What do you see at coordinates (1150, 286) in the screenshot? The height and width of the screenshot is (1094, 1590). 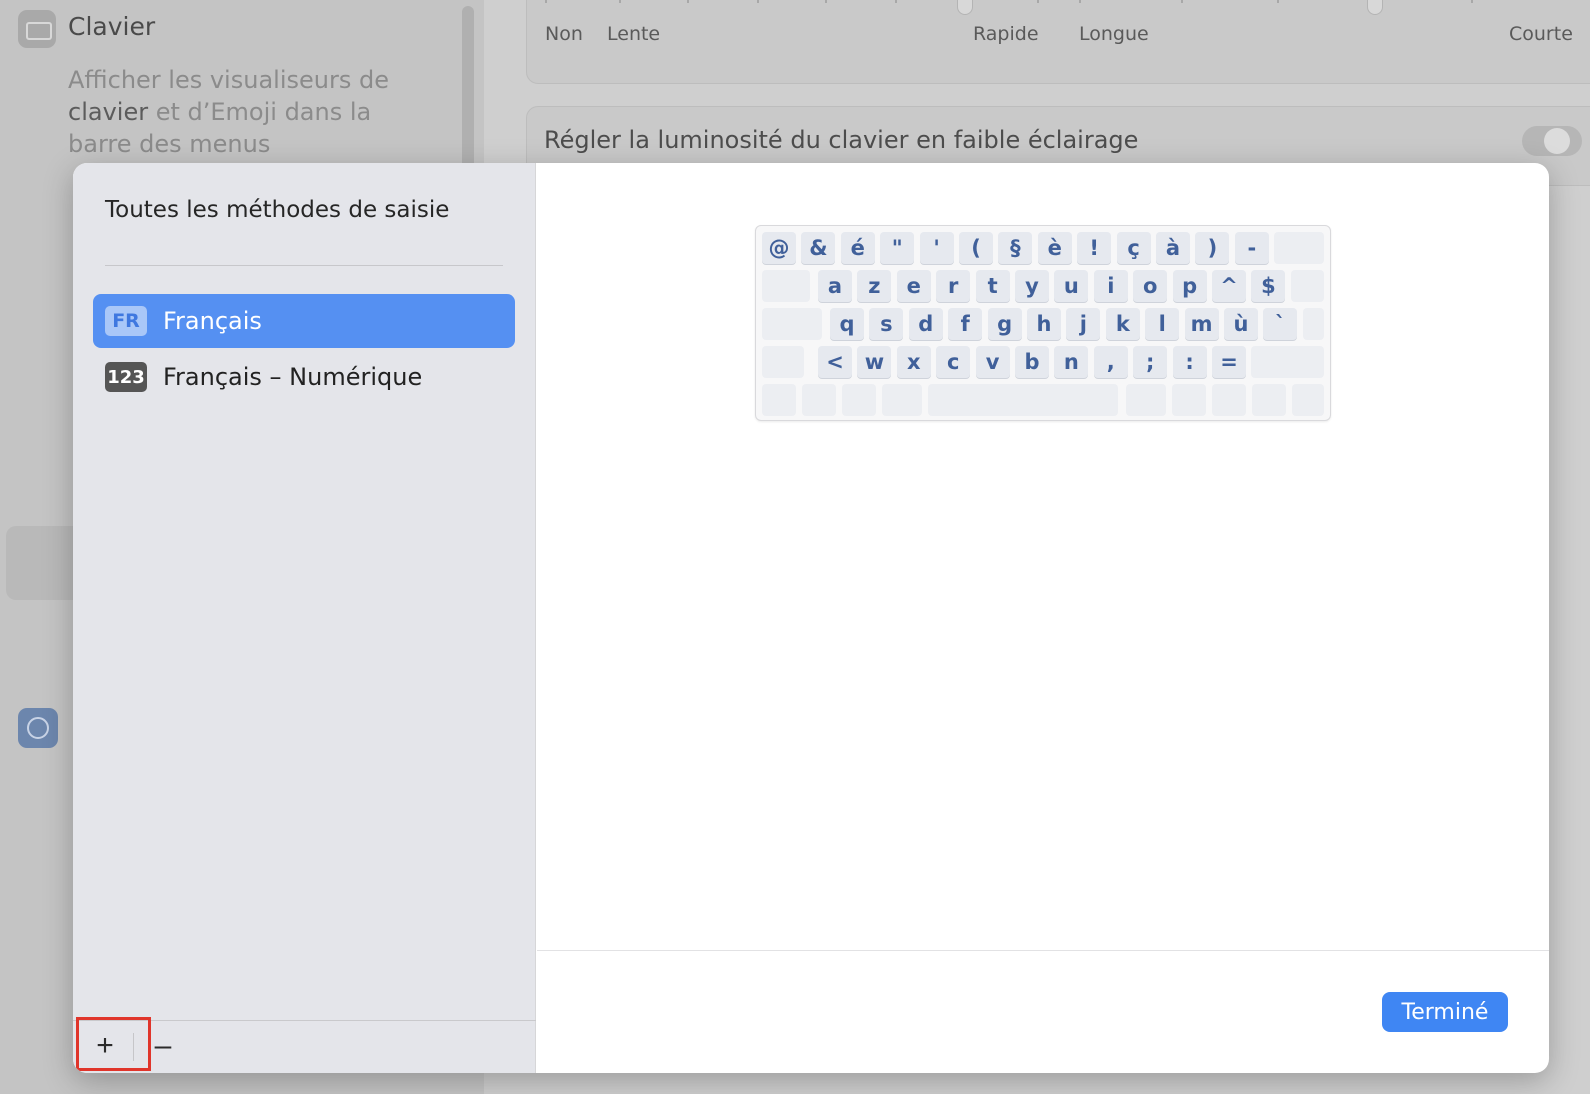 I see `keyboard-key: o` at bounding box center [1150, 286].